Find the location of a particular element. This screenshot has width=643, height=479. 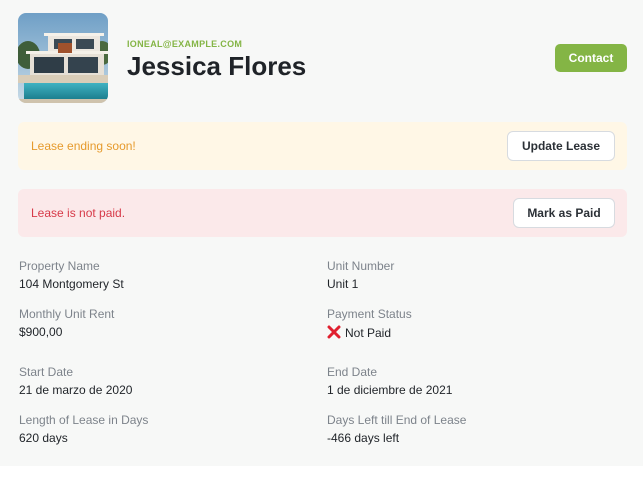

monthly-rent-label: Monthly Unit Rent is located at coordinates (67, 314).